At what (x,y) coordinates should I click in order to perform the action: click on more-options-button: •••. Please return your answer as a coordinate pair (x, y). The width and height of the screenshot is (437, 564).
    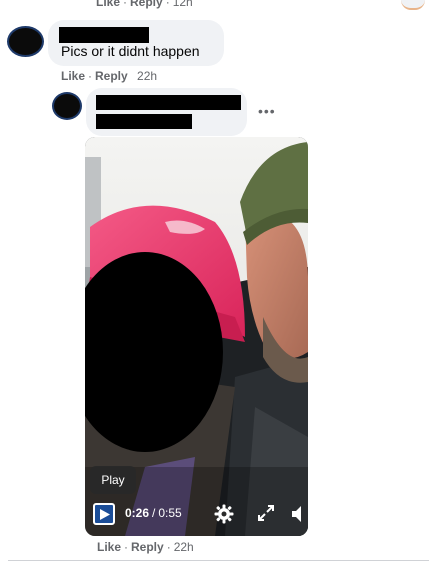
    Looking at the image, I should click on (267, 111).